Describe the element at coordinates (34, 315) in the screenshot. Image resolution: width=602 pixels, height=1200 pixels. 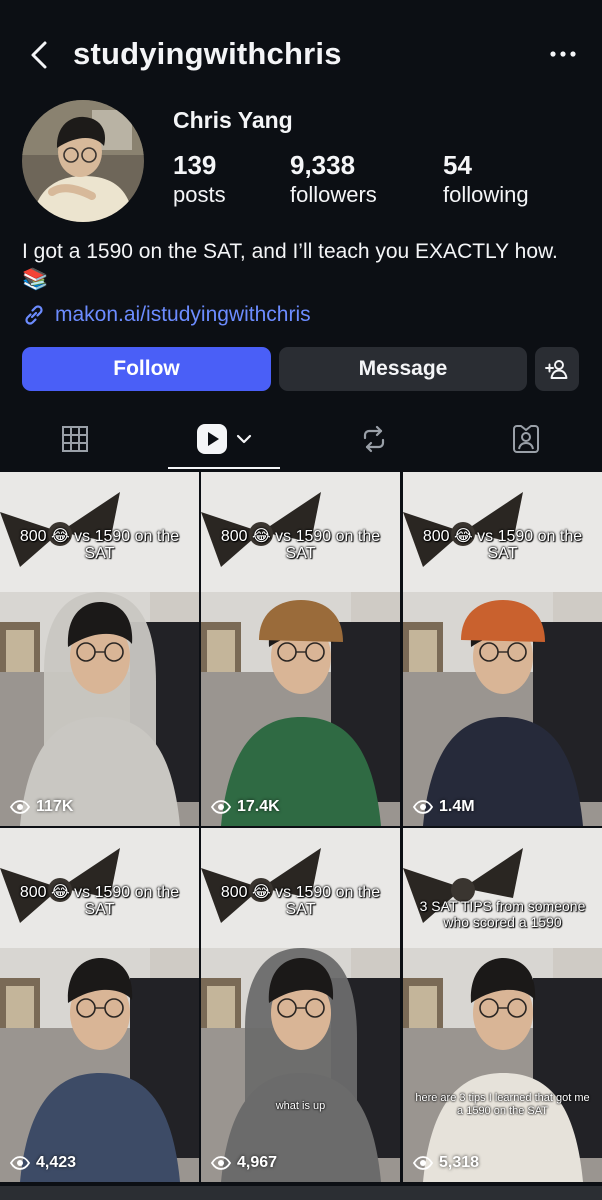
I see `link-icon` at that location.